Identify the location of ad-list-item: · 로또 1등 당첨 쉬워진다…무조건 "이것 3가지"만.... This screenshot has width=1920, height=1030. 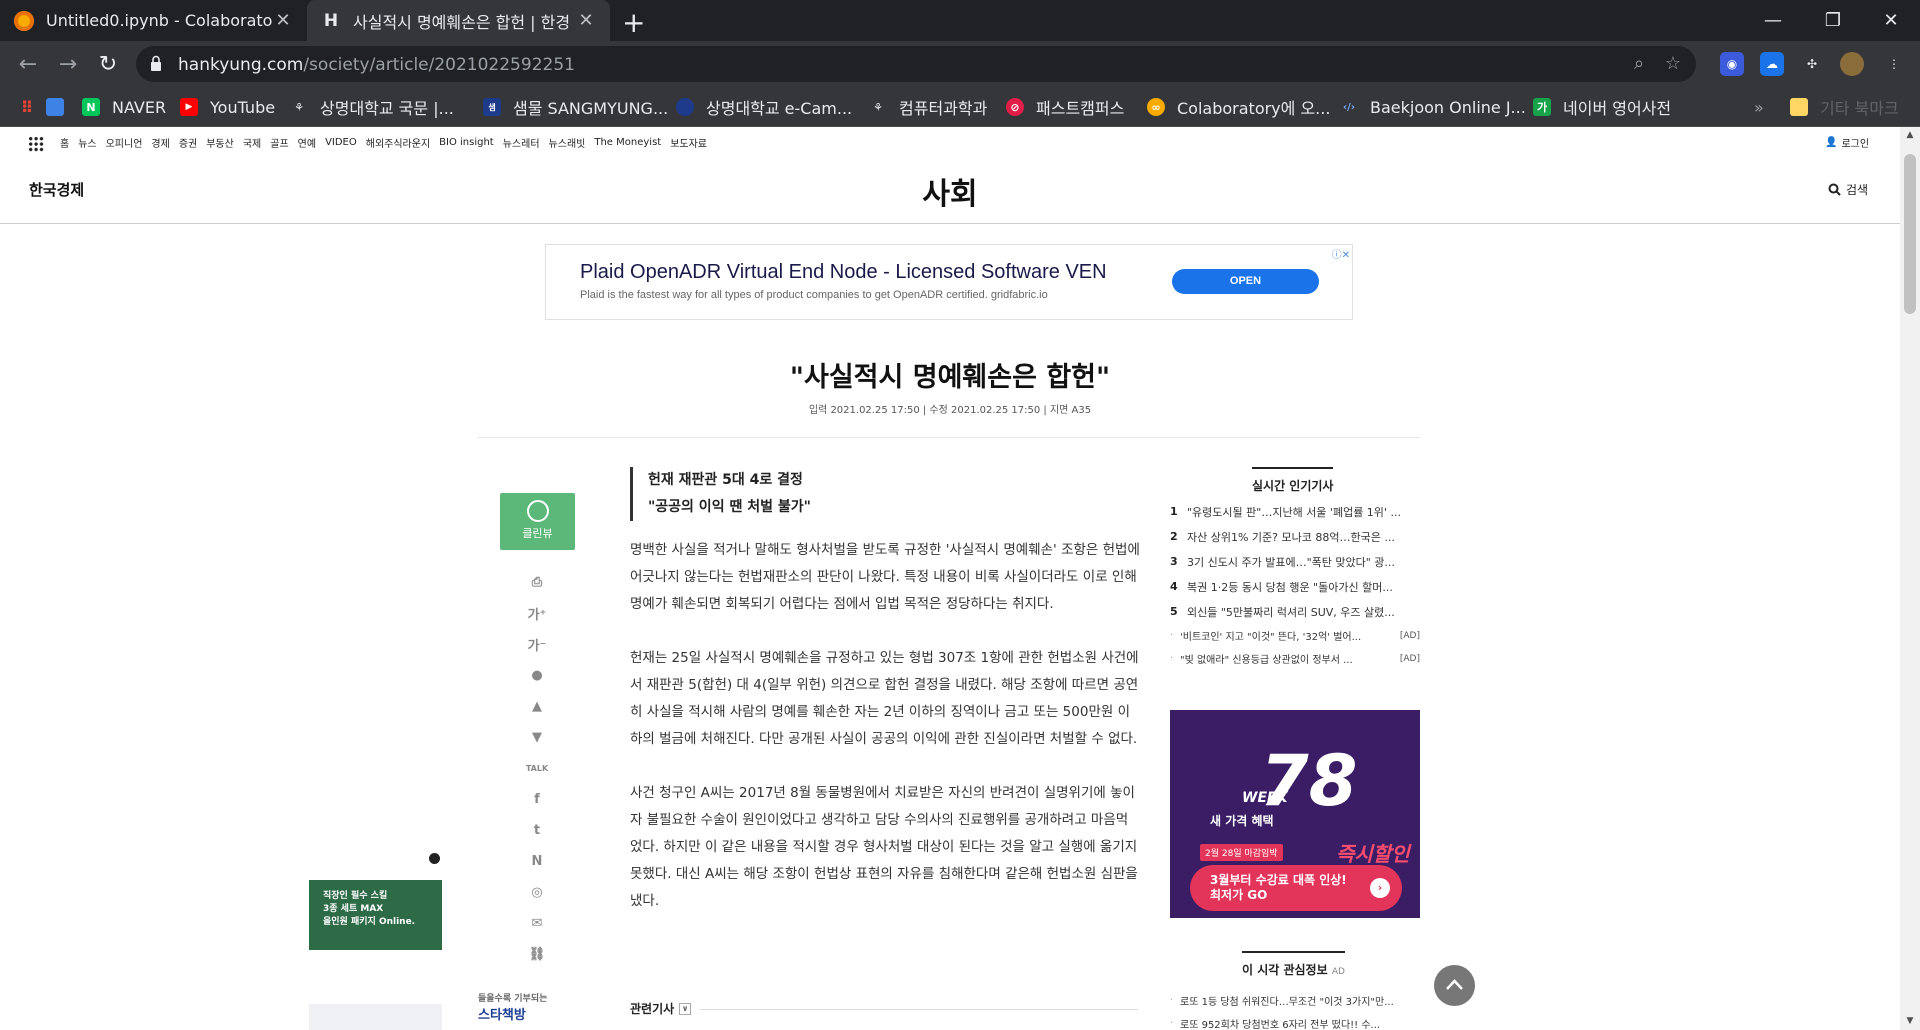
(1295, 1000).